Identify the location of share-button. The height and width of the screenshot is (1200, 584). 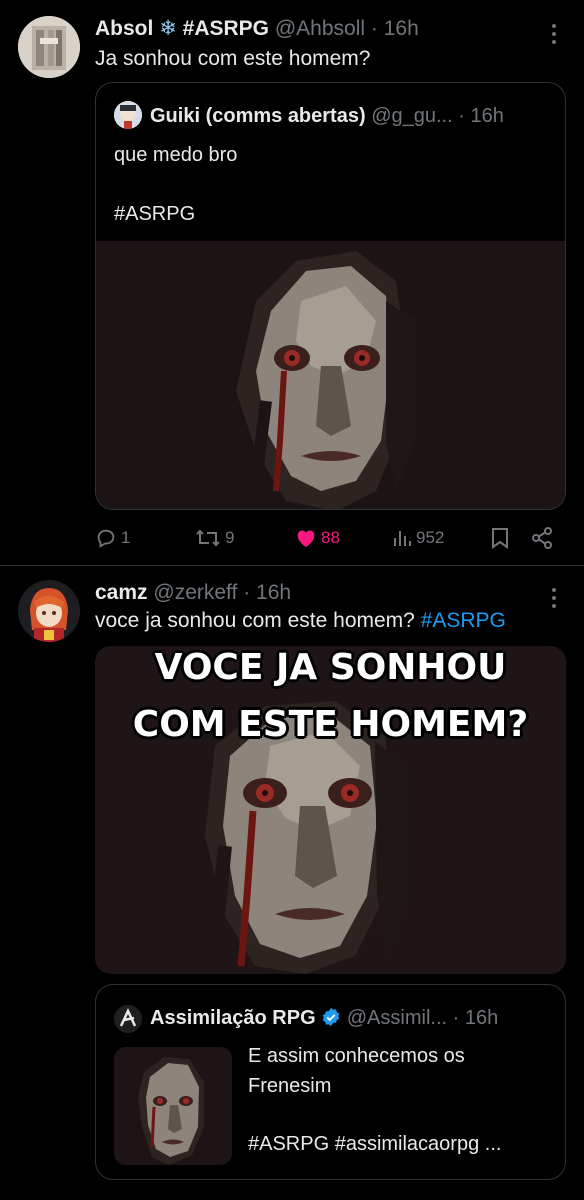
(542, 538).